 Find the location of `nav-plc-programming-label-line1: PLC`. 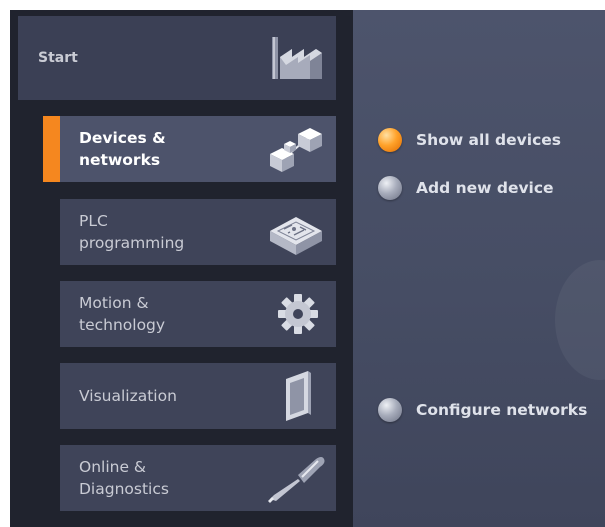

nav-plc-programming-label-line1: PLC is located at coordinates (93, 221).